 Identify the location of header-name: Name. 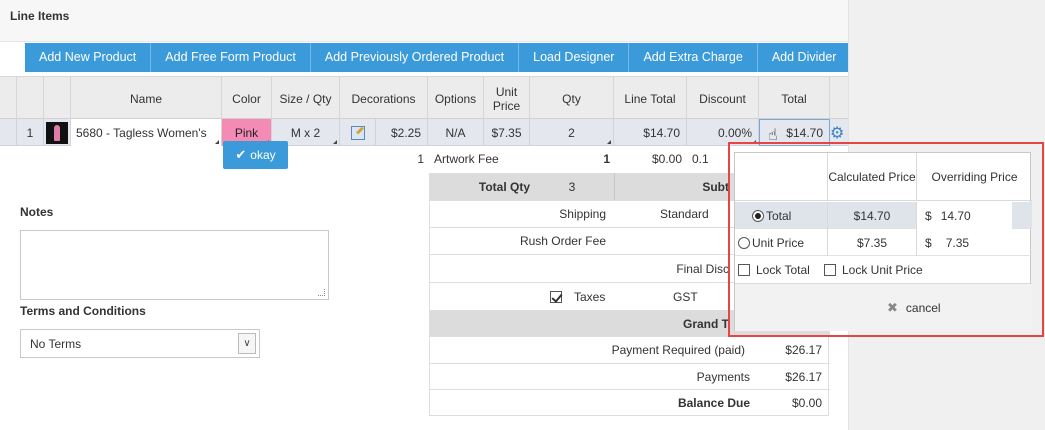
(146, 98).